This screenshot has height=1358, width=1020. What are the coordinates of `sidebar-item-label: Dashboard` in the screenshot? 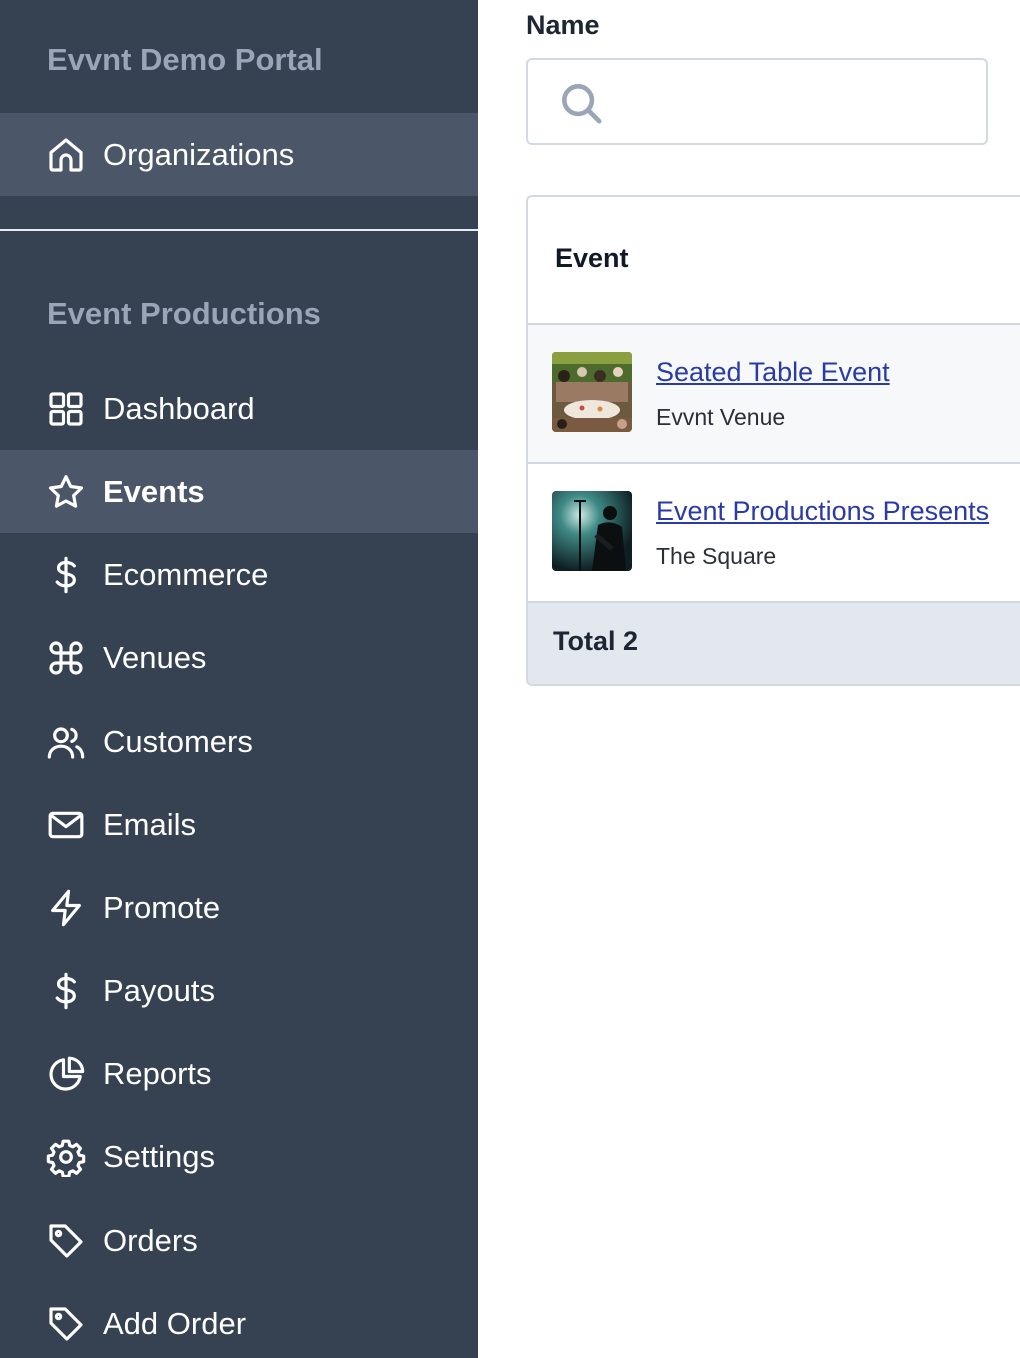 It's located at (179, 408).